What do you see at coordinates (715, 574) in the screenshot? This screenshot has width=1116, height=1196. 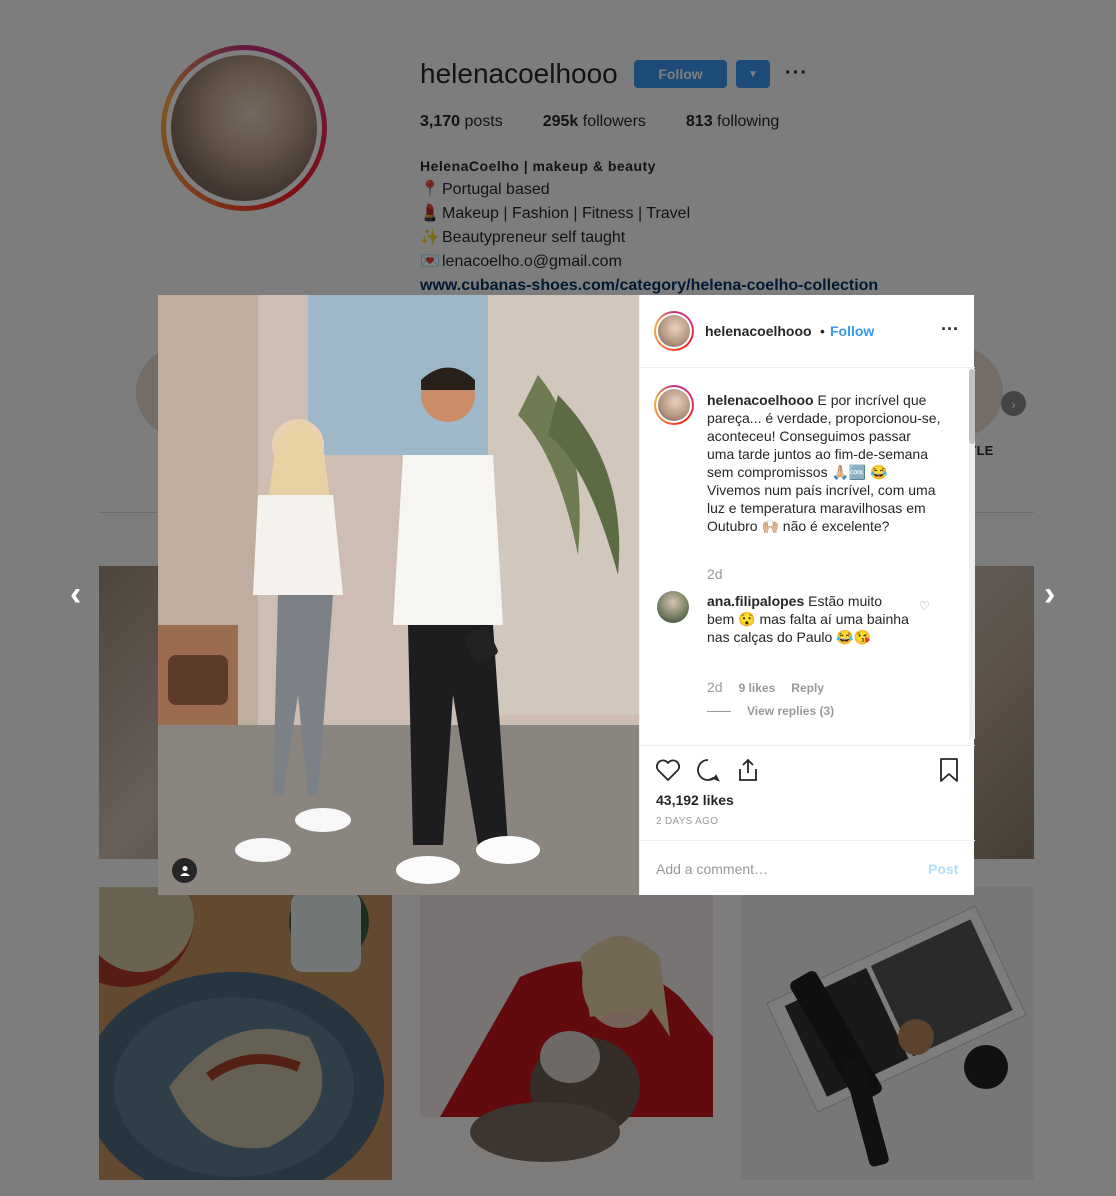 I see `caption-timestamp: 2d` at bounding box center [715, 574].